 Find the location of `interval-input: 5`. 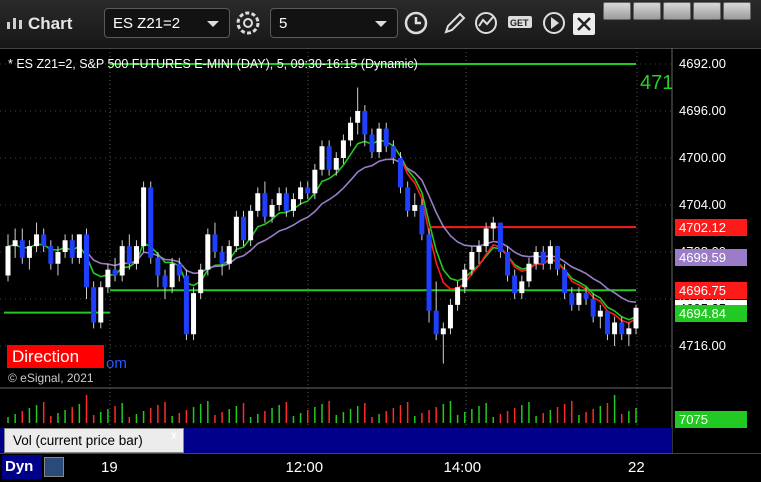

interval-input: 5 is located at coordinates (334, 23).